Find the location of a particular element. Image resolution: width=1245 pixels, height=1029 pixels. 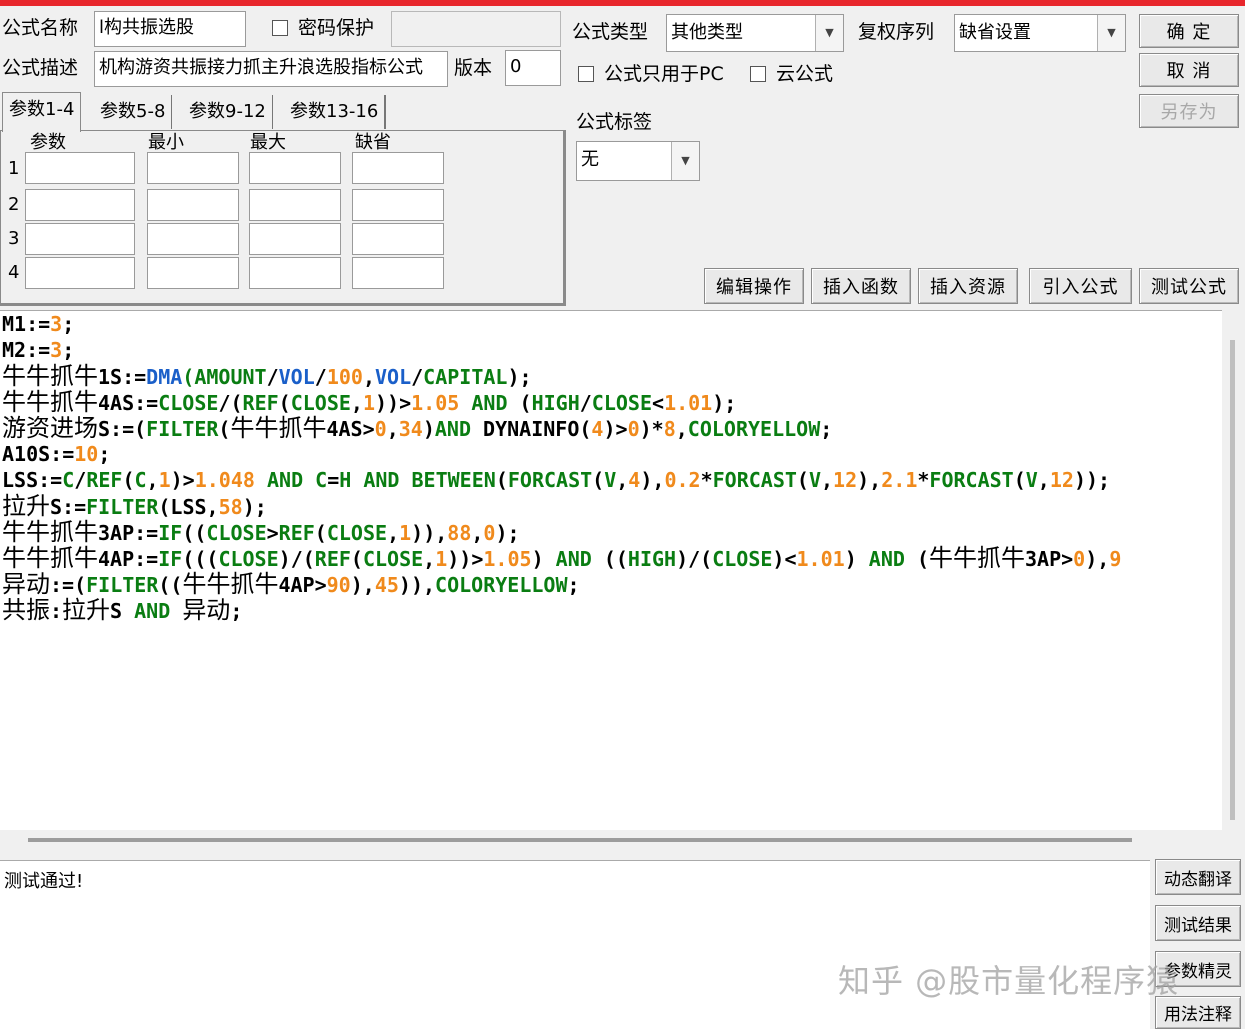

code-text: 共振 is located at coordinates (26, 610).